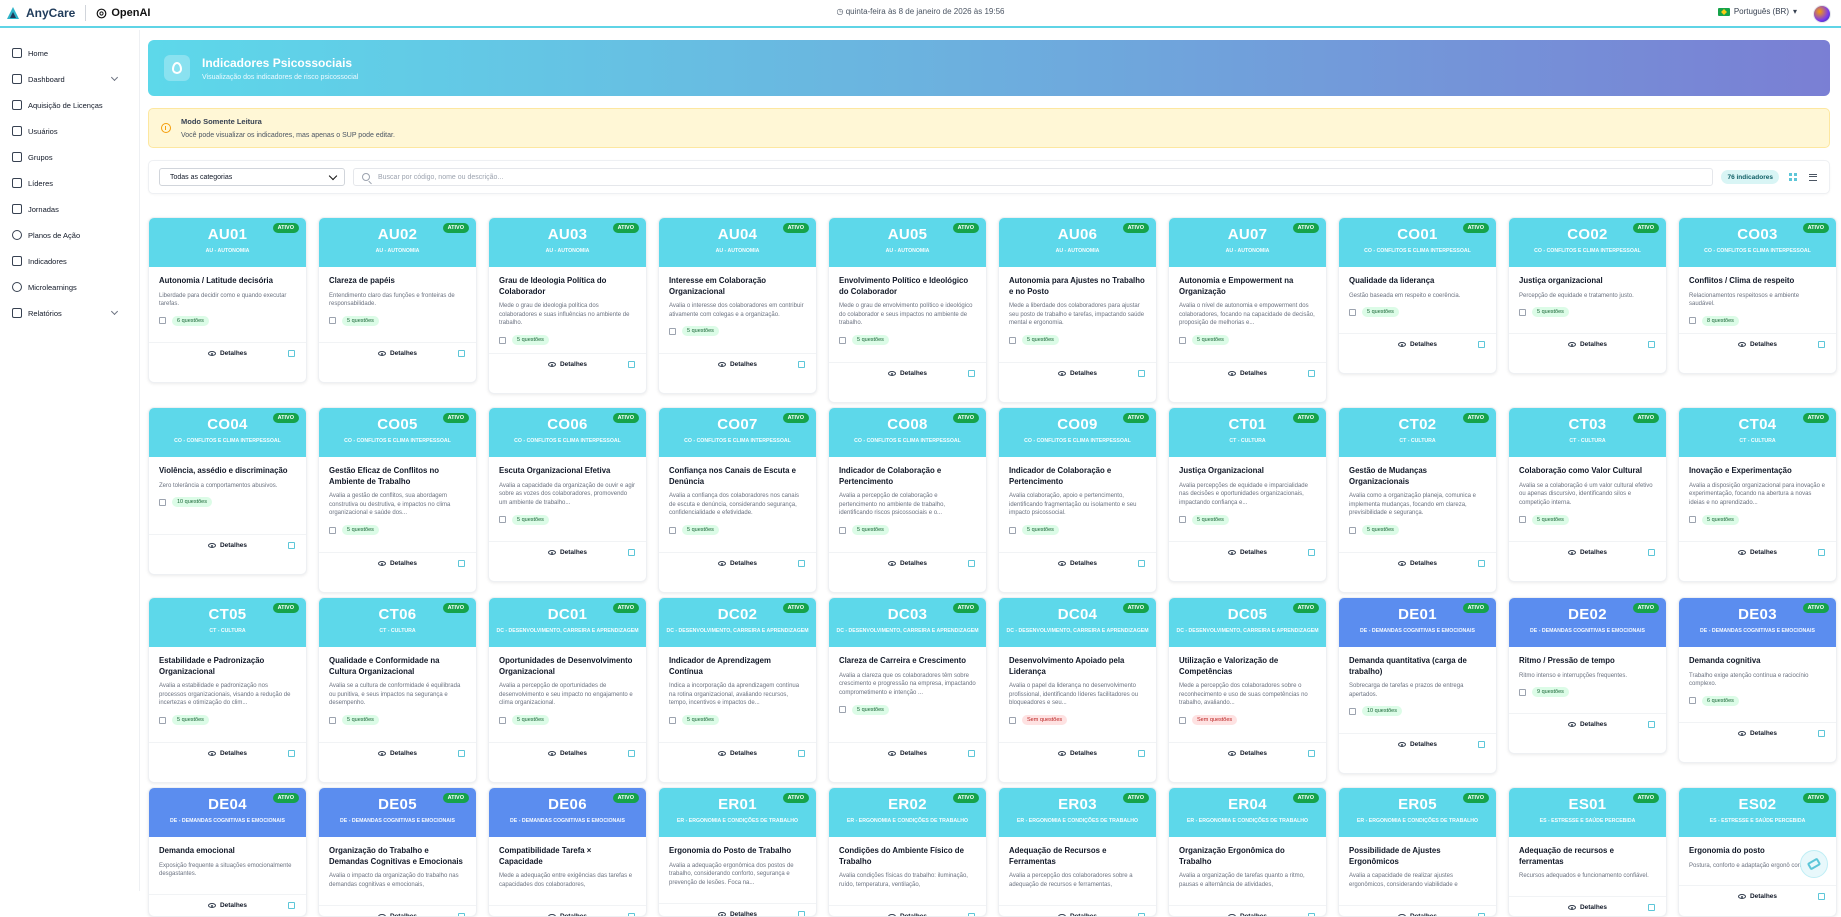 This screenshot has height=917, width=1841. I want to click on sidebar-item-aquisicao-de-licencas: Aquisição de Licenças, so click(69, 105).